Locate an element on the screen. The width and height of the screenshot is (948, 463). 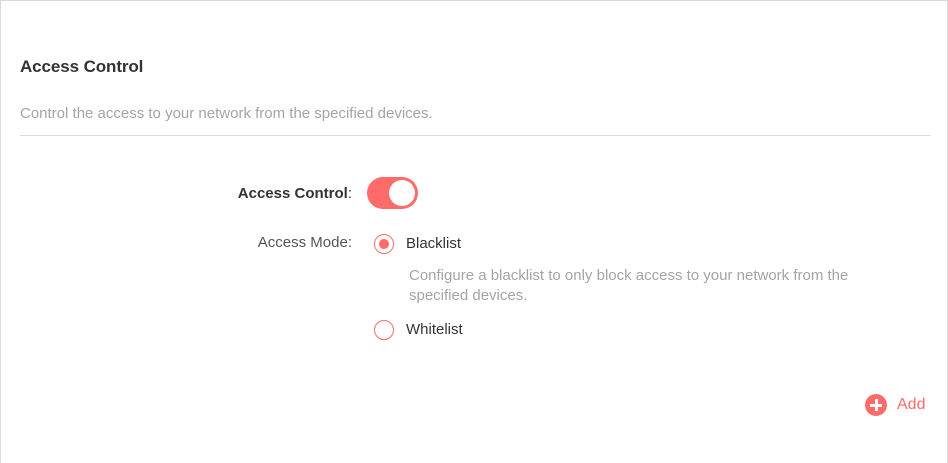
blacklist-radio is located at coordinates (384, 244).